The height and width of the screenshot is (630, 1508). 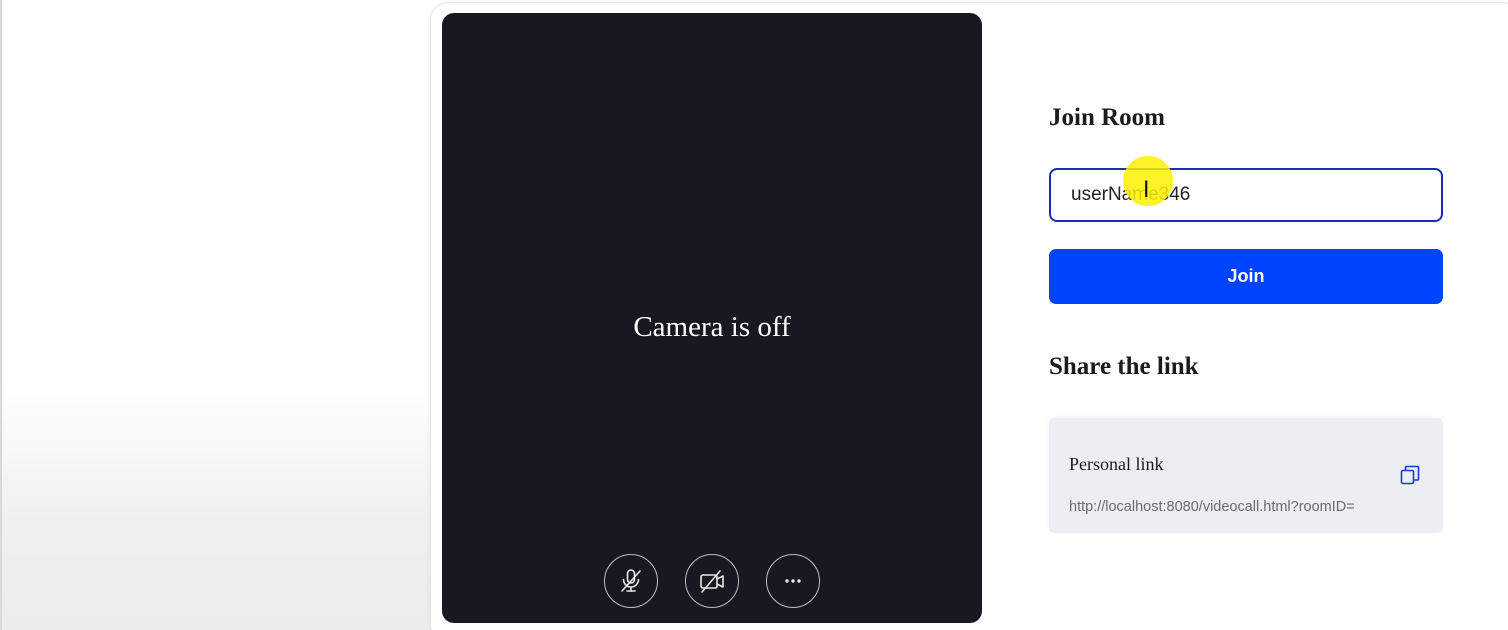 I want to click on copy-link-button, so click(x=1410, y=477).